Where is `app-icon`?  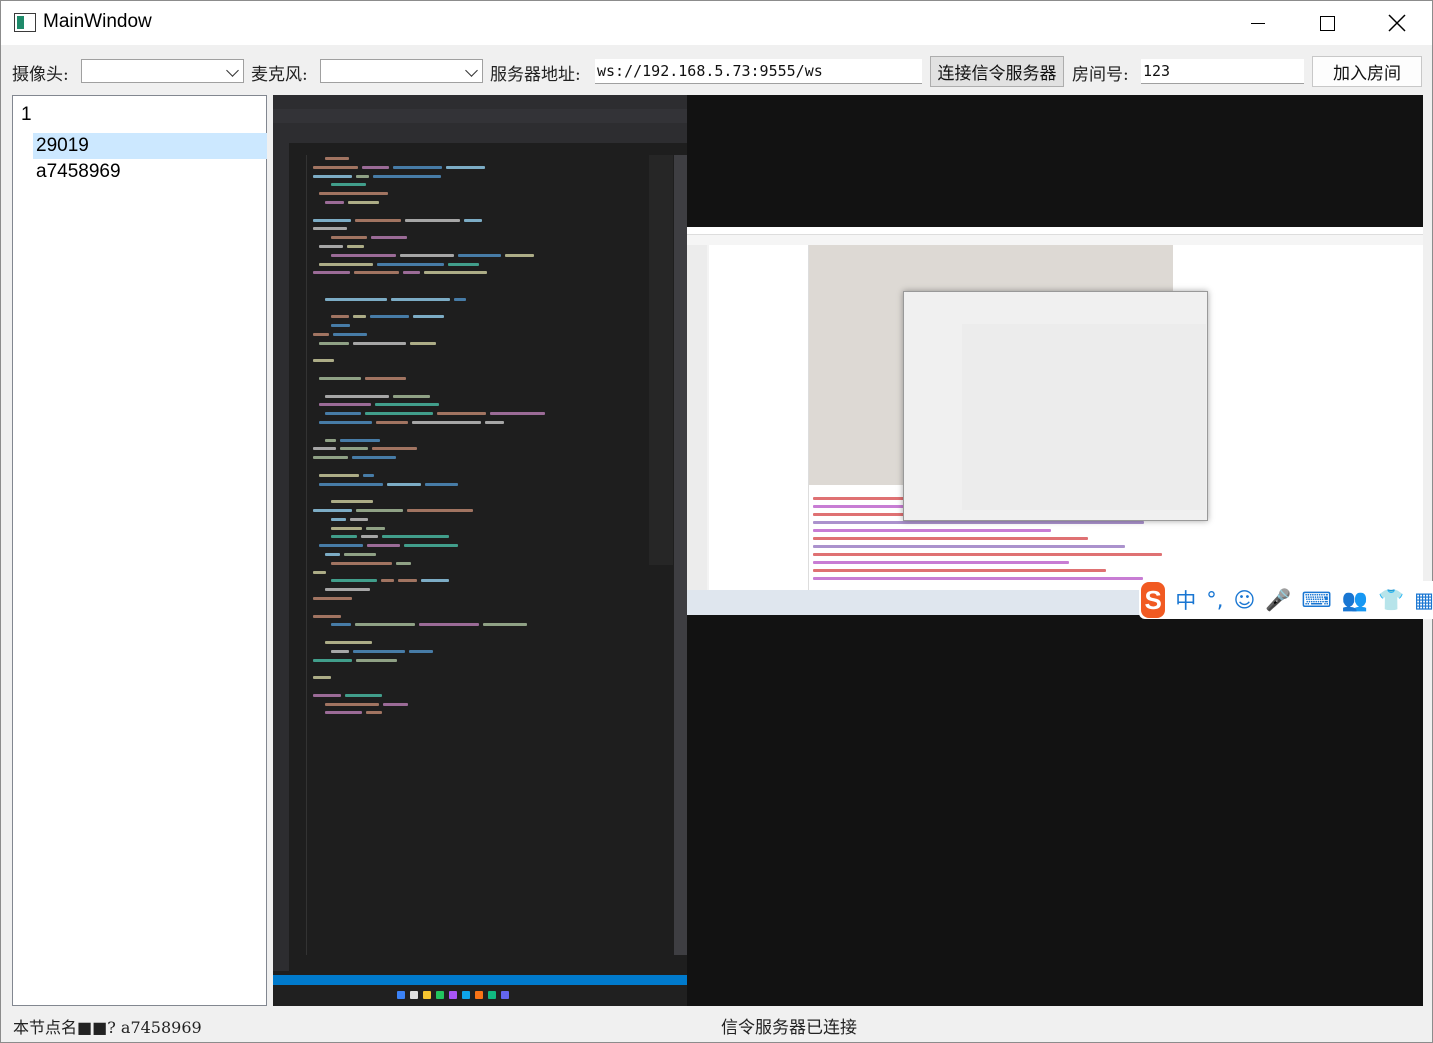
app-icon is located at coordinates (25, 22).